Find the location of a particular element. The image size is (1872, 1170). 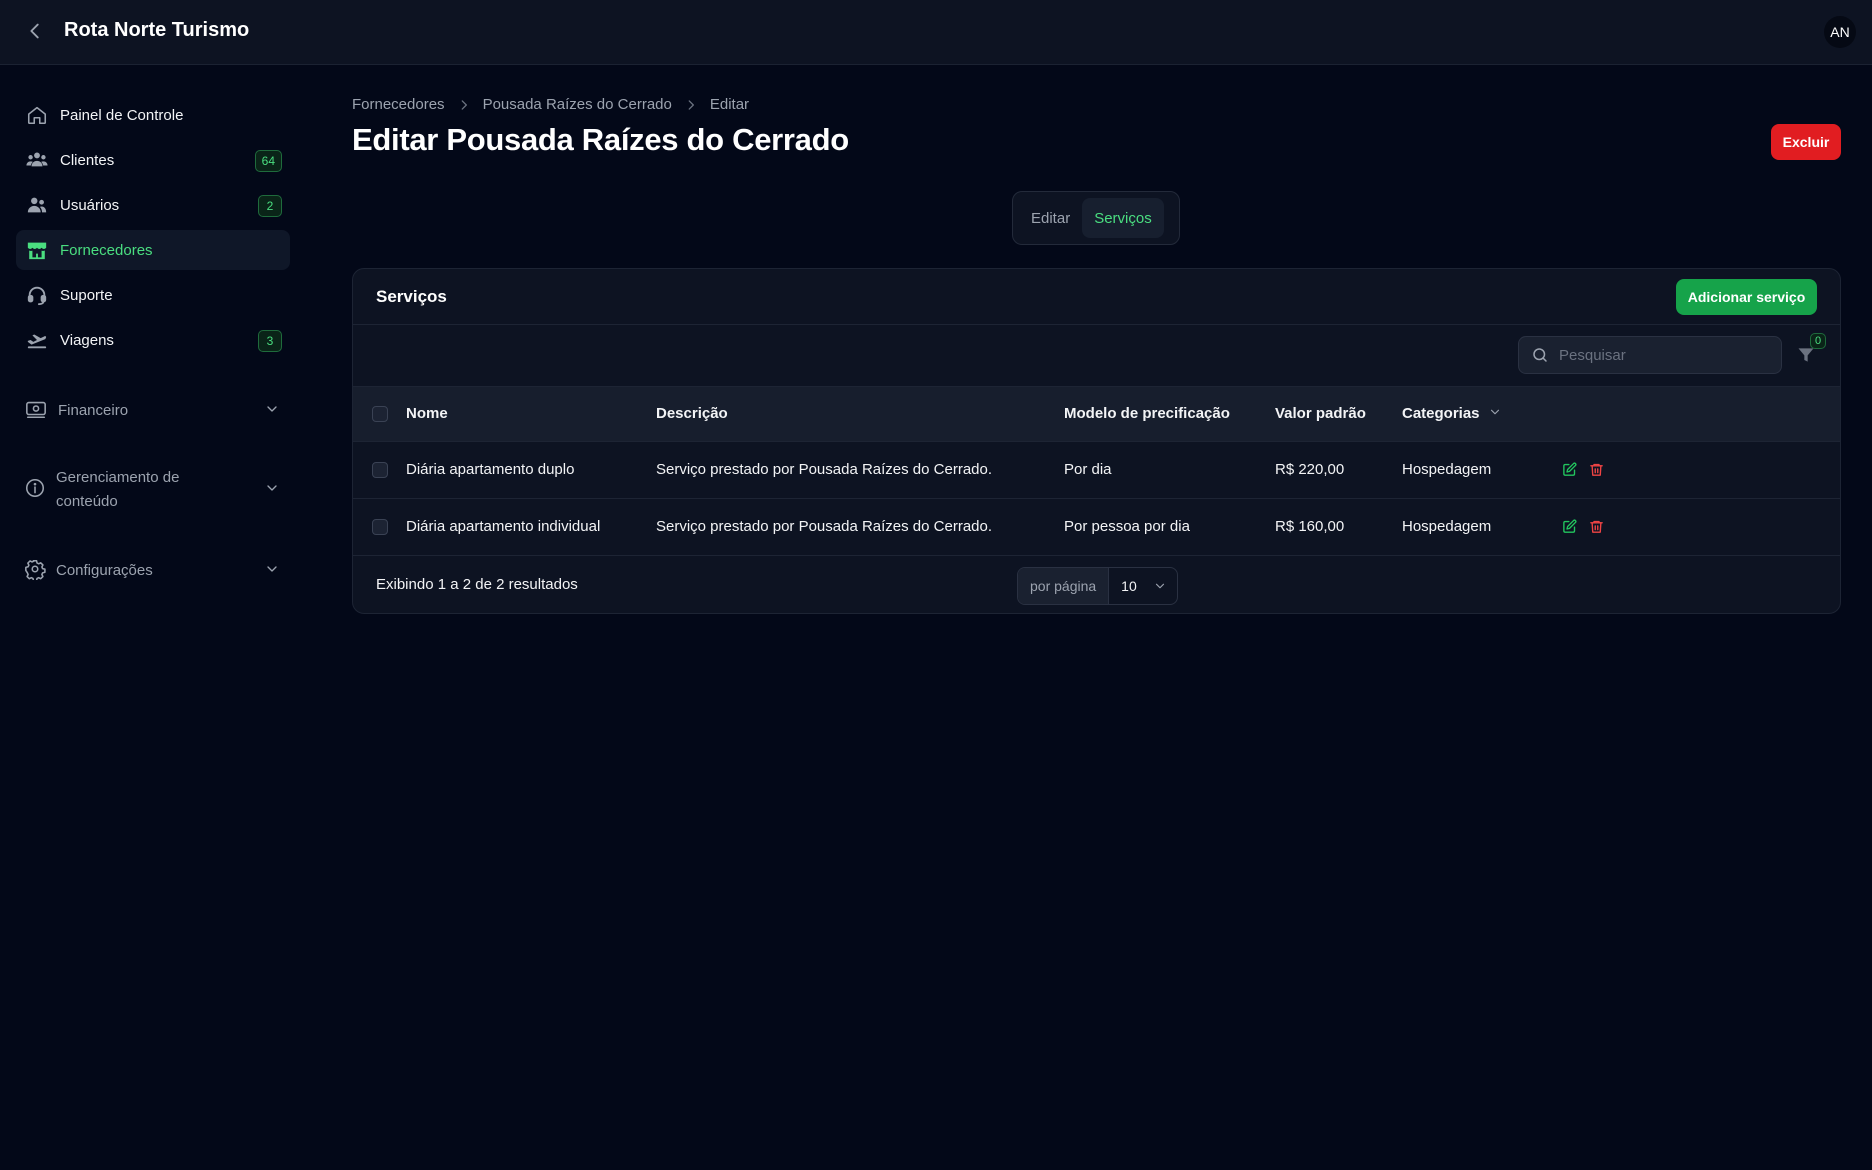

page-title: Editar Pousada Raízes do Cerrado is located at coordinates (600, 139).